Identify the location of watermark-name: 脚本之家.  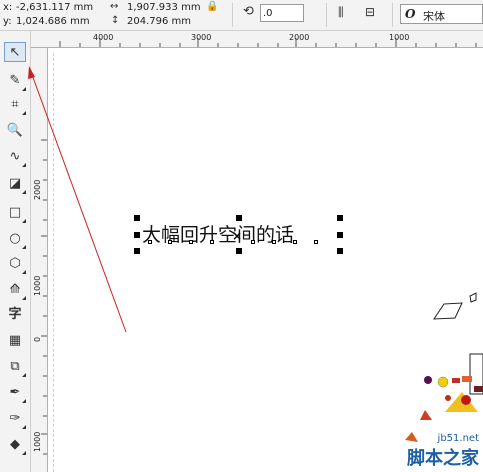
(443, 458).